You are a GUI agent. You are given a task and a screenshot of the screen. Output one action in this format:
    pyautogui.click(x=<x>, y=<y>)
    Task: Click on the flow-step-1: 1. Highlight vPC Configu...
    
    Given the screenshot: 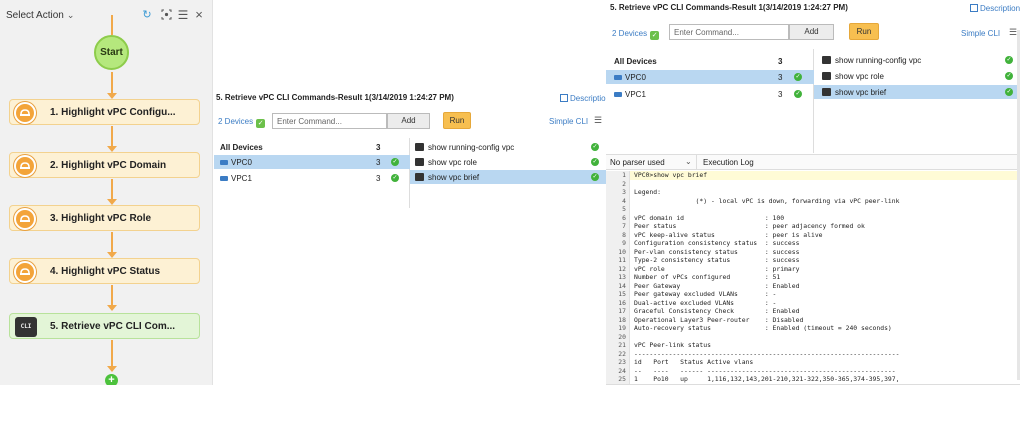 What is the action you would take?
    pyautogui.click(x=104, y=112)
    